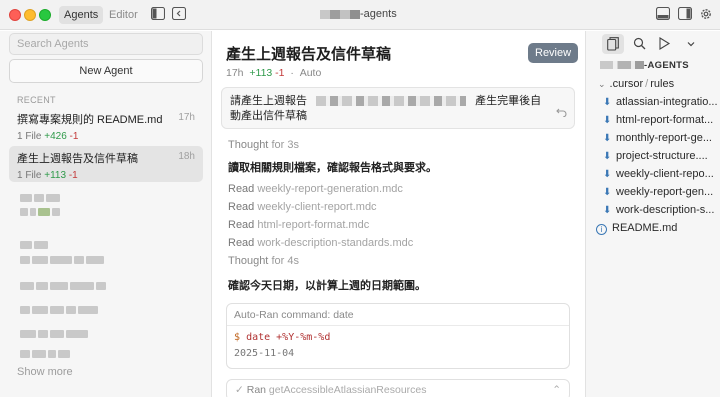 The width and height of the screenshot is (720, 397). I want to click on agent-time: 17h, so click(186, 117).